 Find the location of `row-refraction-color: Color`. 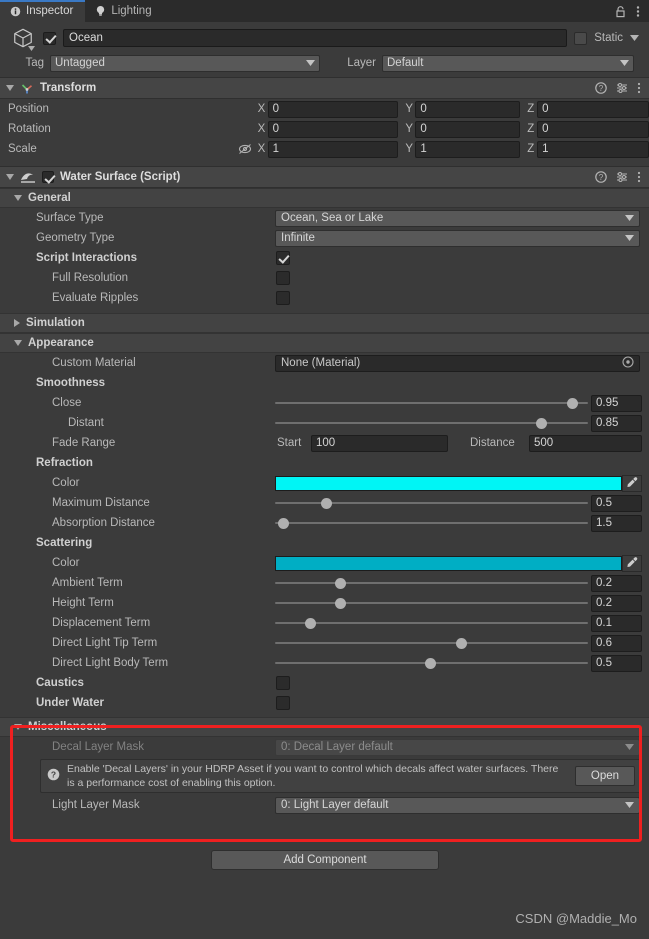

row-refraction-color: Color is located at coordinates (324, 483).